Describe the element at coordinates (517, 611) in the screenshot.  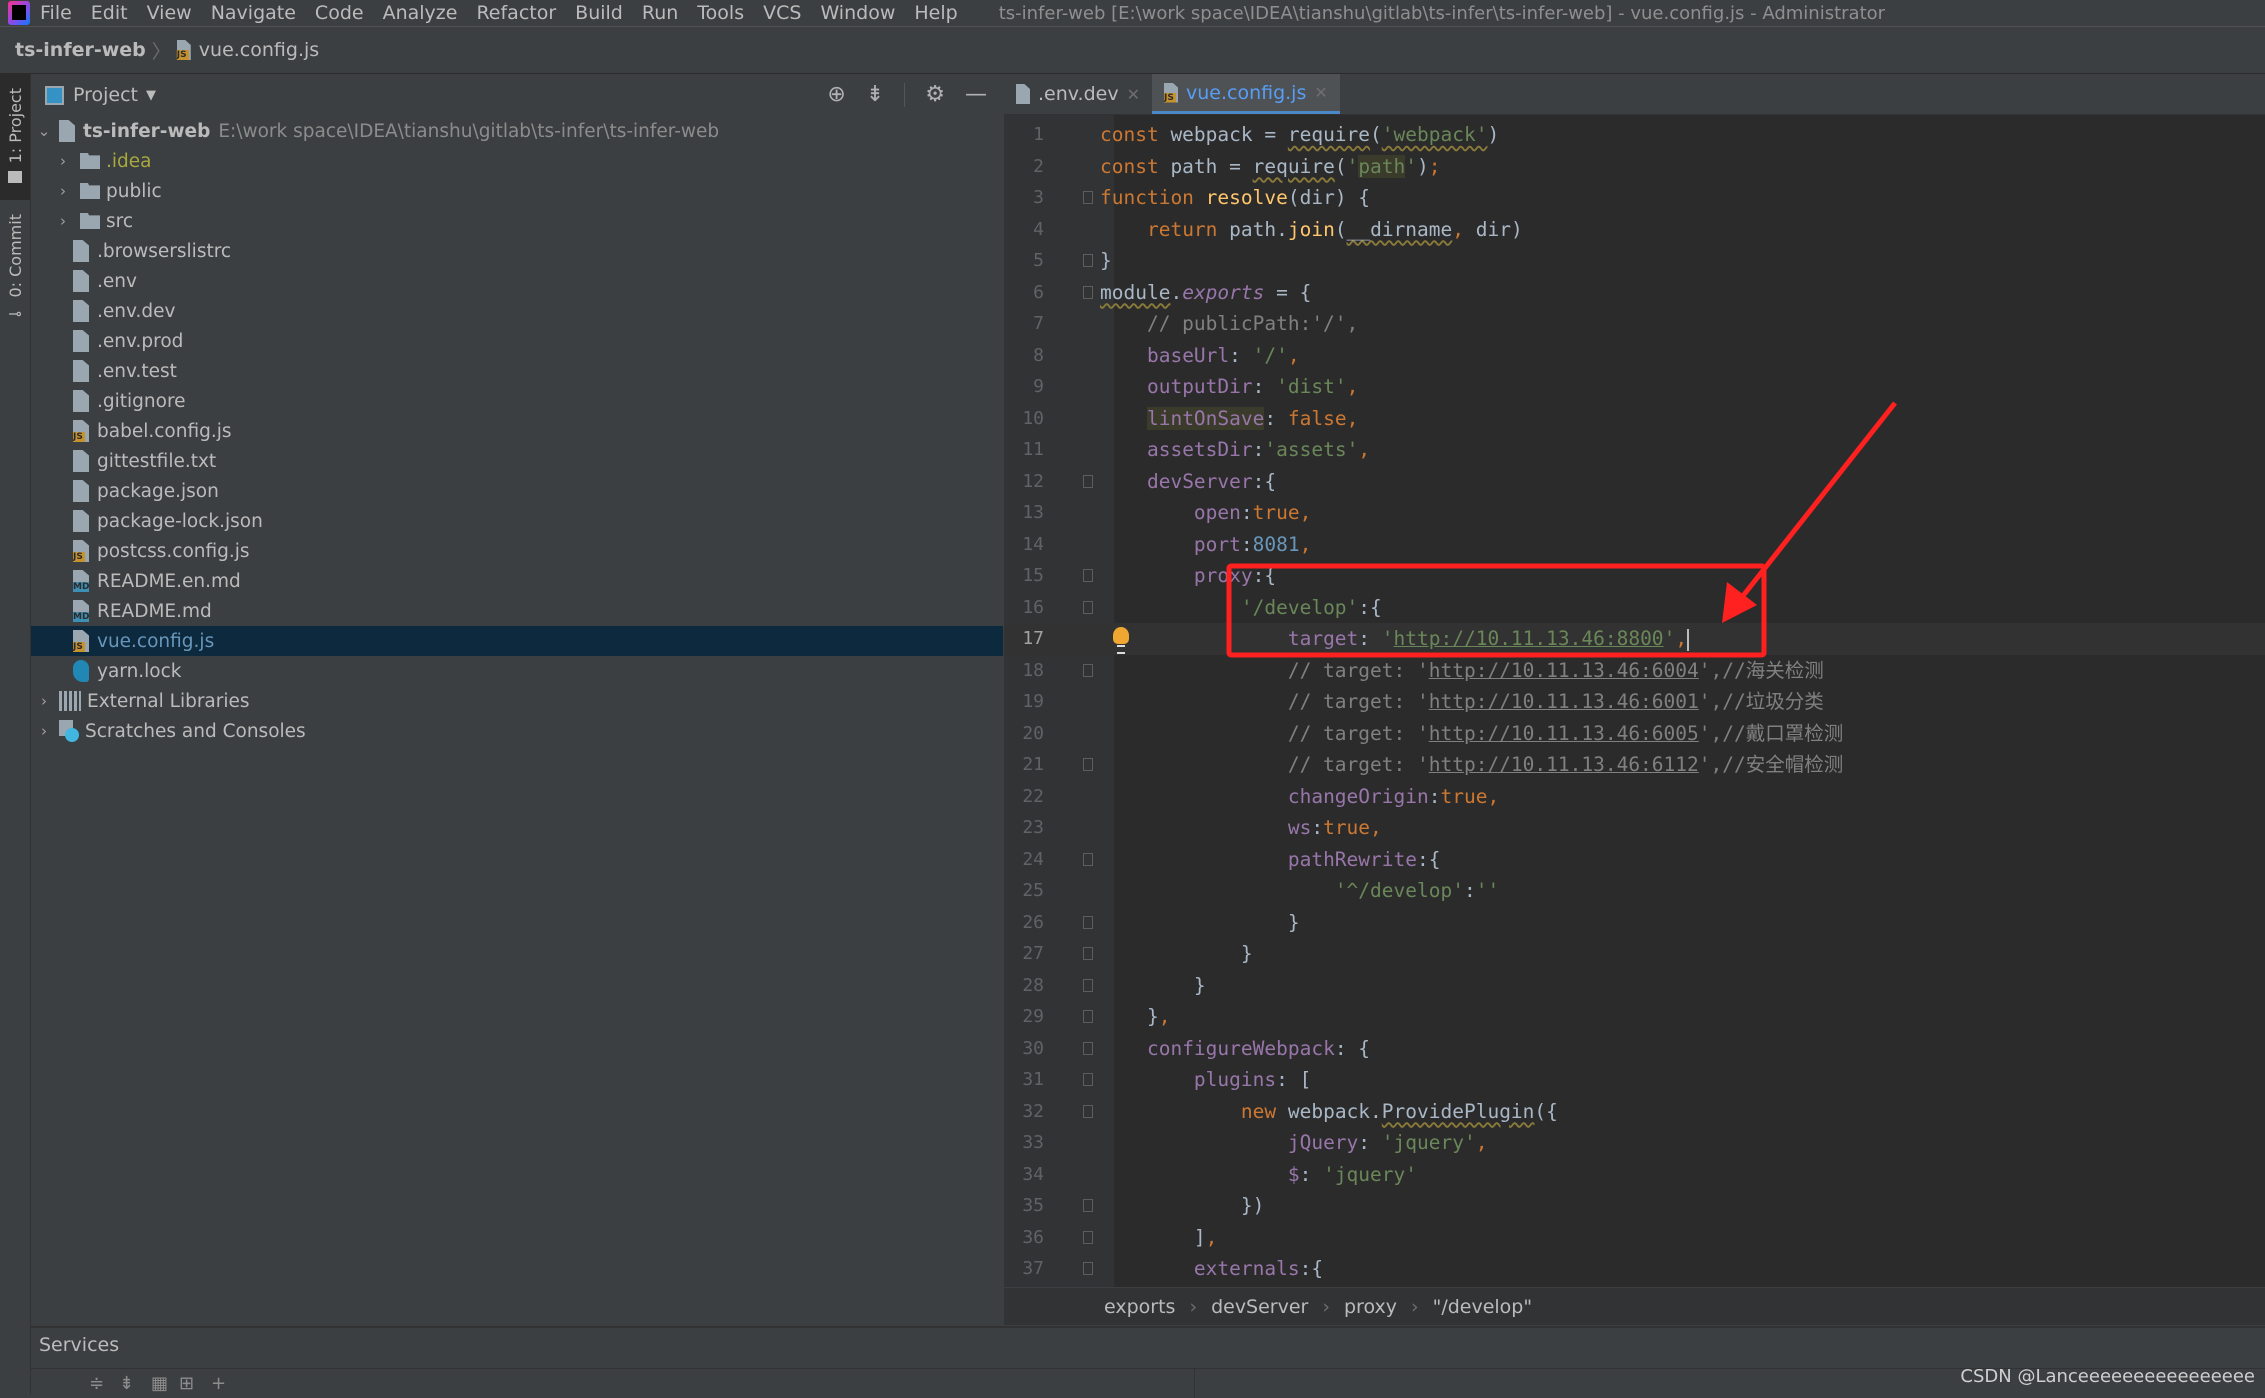
I see `tree-item-readme-md: MD README.md` at that location.